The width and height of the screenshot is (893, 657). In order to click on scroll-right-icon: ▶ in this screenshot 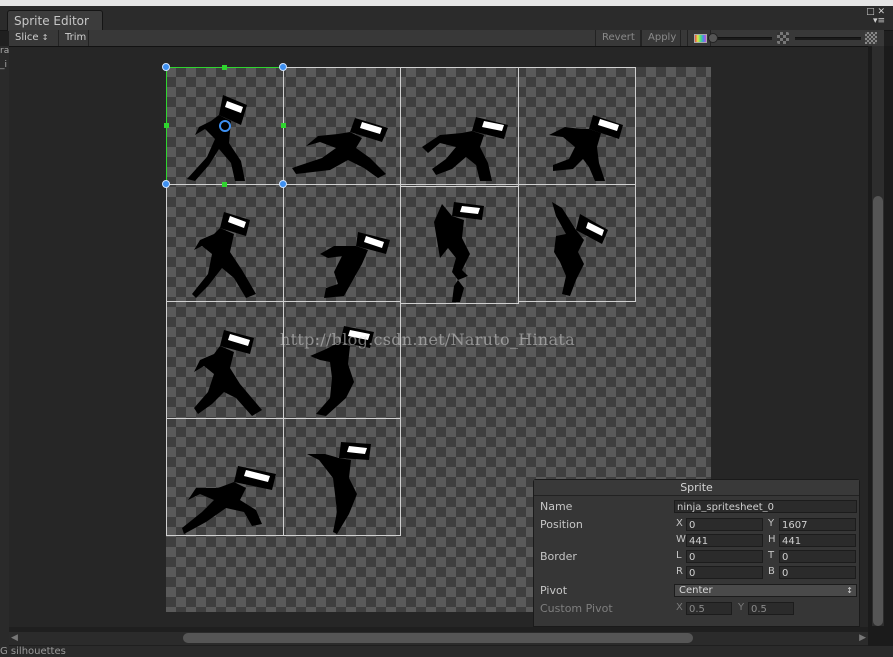, I will do `click(862, 638)`.